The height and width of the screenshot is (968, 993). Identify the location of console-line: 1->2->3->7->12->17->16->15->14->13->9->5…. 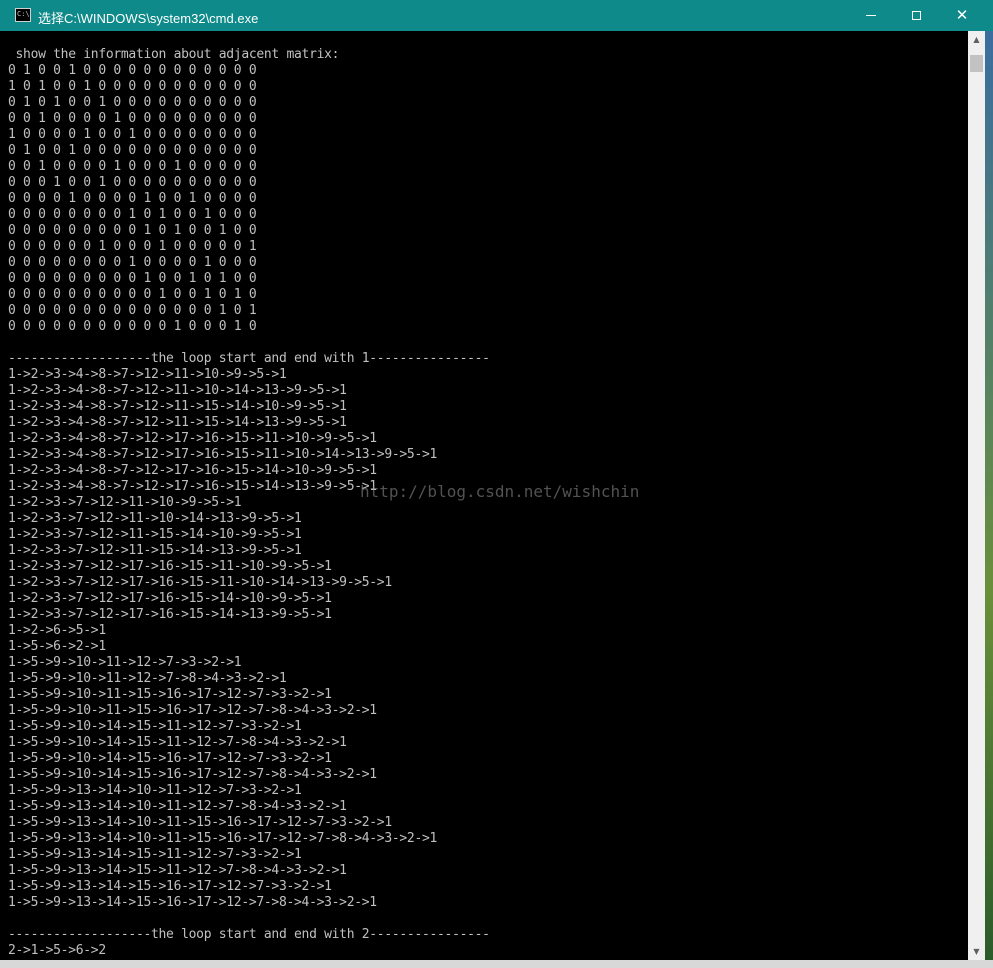
(170, 614).